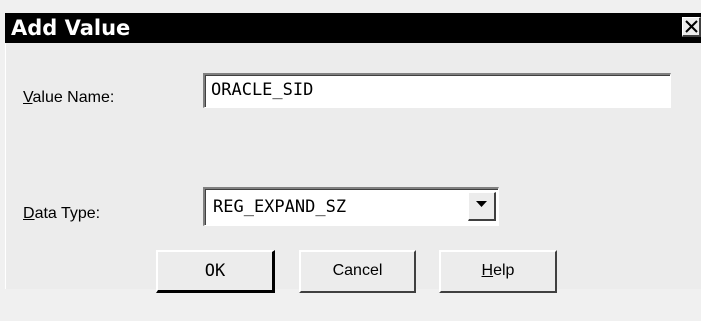 The image size is (701, 321). I want to click on ok-button-label: OK, so click(215, 271).